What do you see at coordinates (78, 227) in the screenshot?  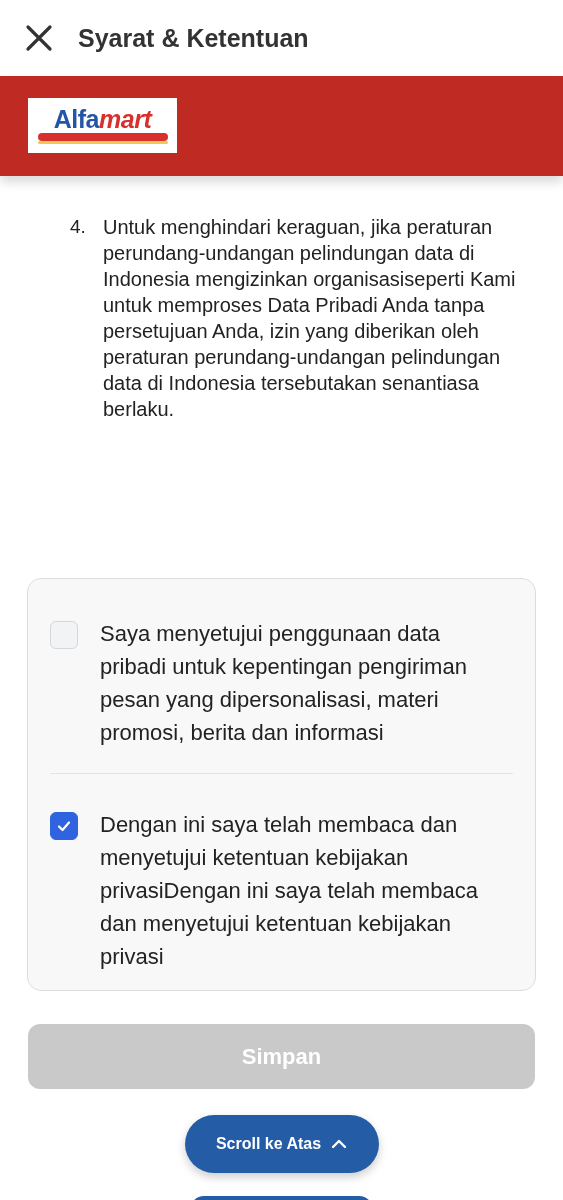 I see `list-number: 4.` at bounding box center [78, 227].